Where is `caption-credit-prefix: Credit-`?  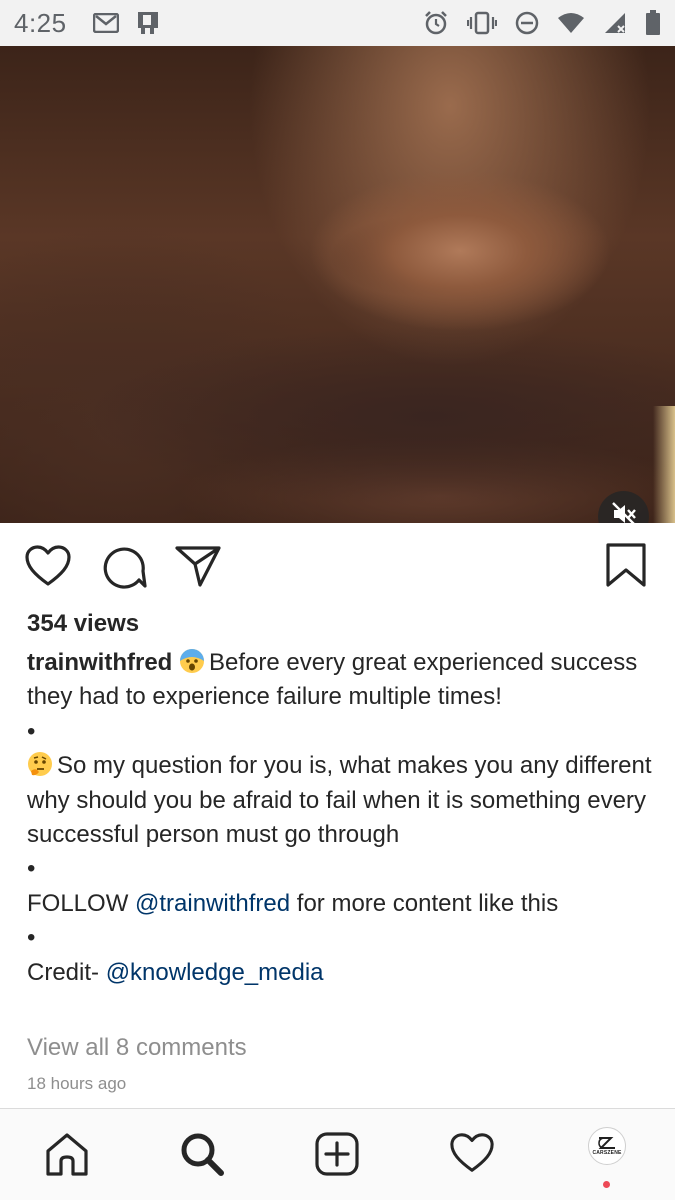
caption-credit-prefix: Credit- is located at coordinates (66, 972).